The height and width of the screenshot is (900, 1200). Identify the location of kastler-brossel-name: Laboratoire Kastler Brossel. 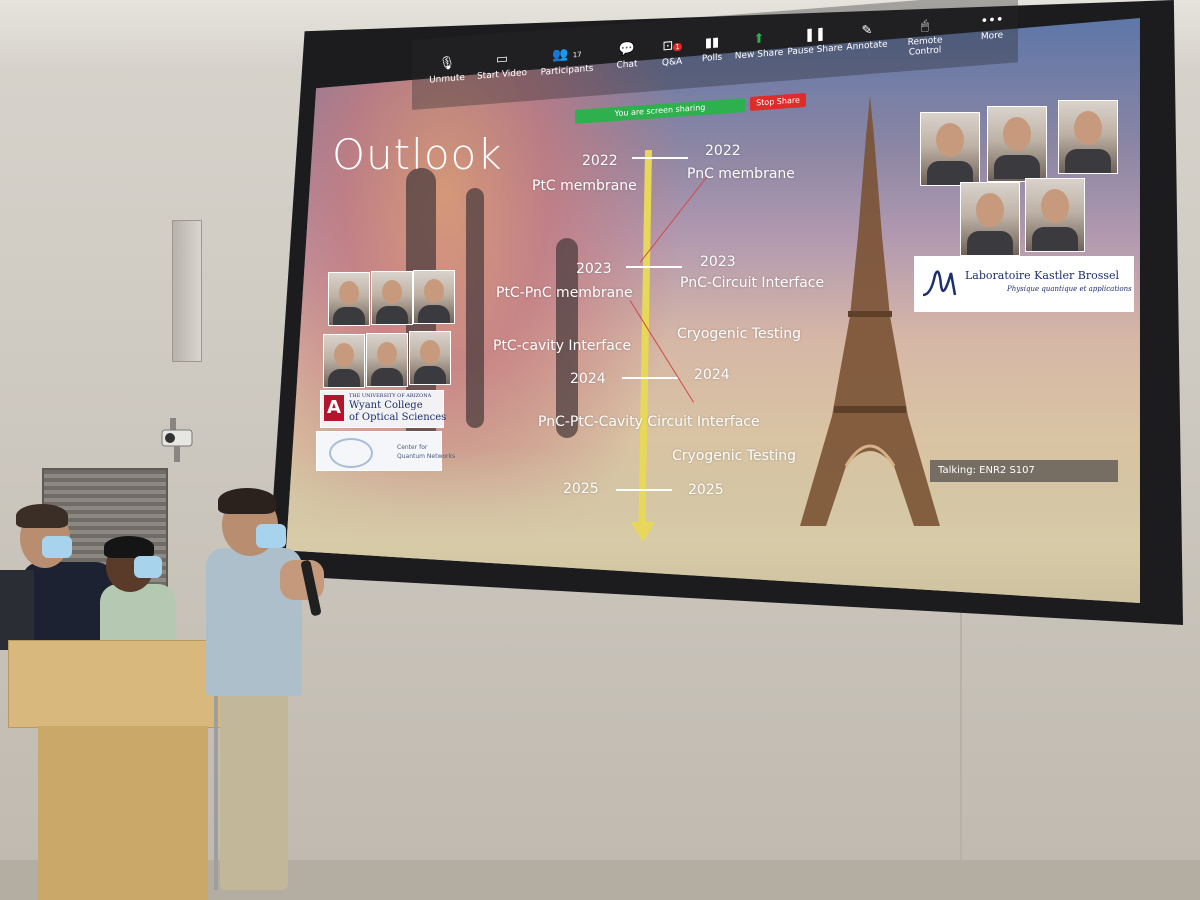
(1042, 275).